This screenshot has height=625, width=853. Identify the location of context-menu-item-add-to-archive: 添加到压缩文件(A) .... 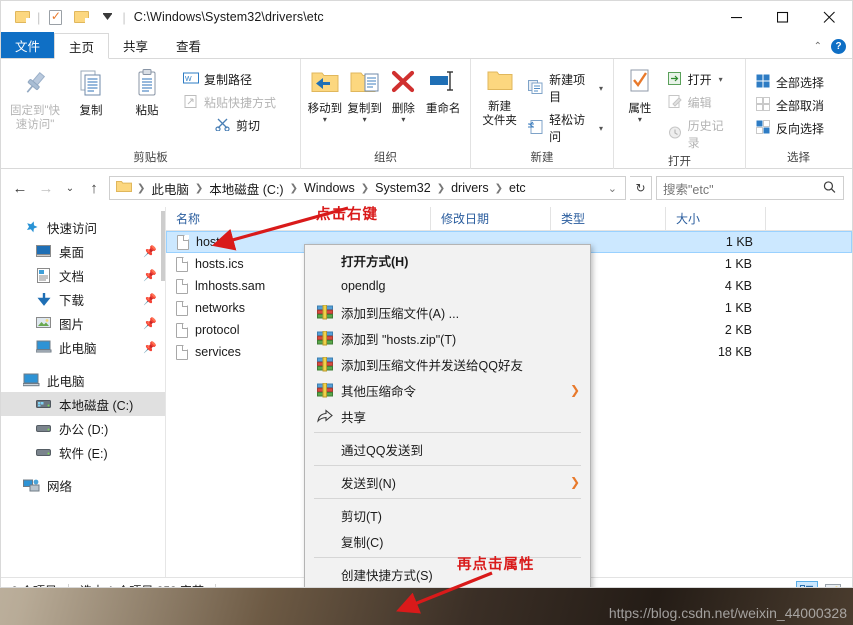
(447, 312).